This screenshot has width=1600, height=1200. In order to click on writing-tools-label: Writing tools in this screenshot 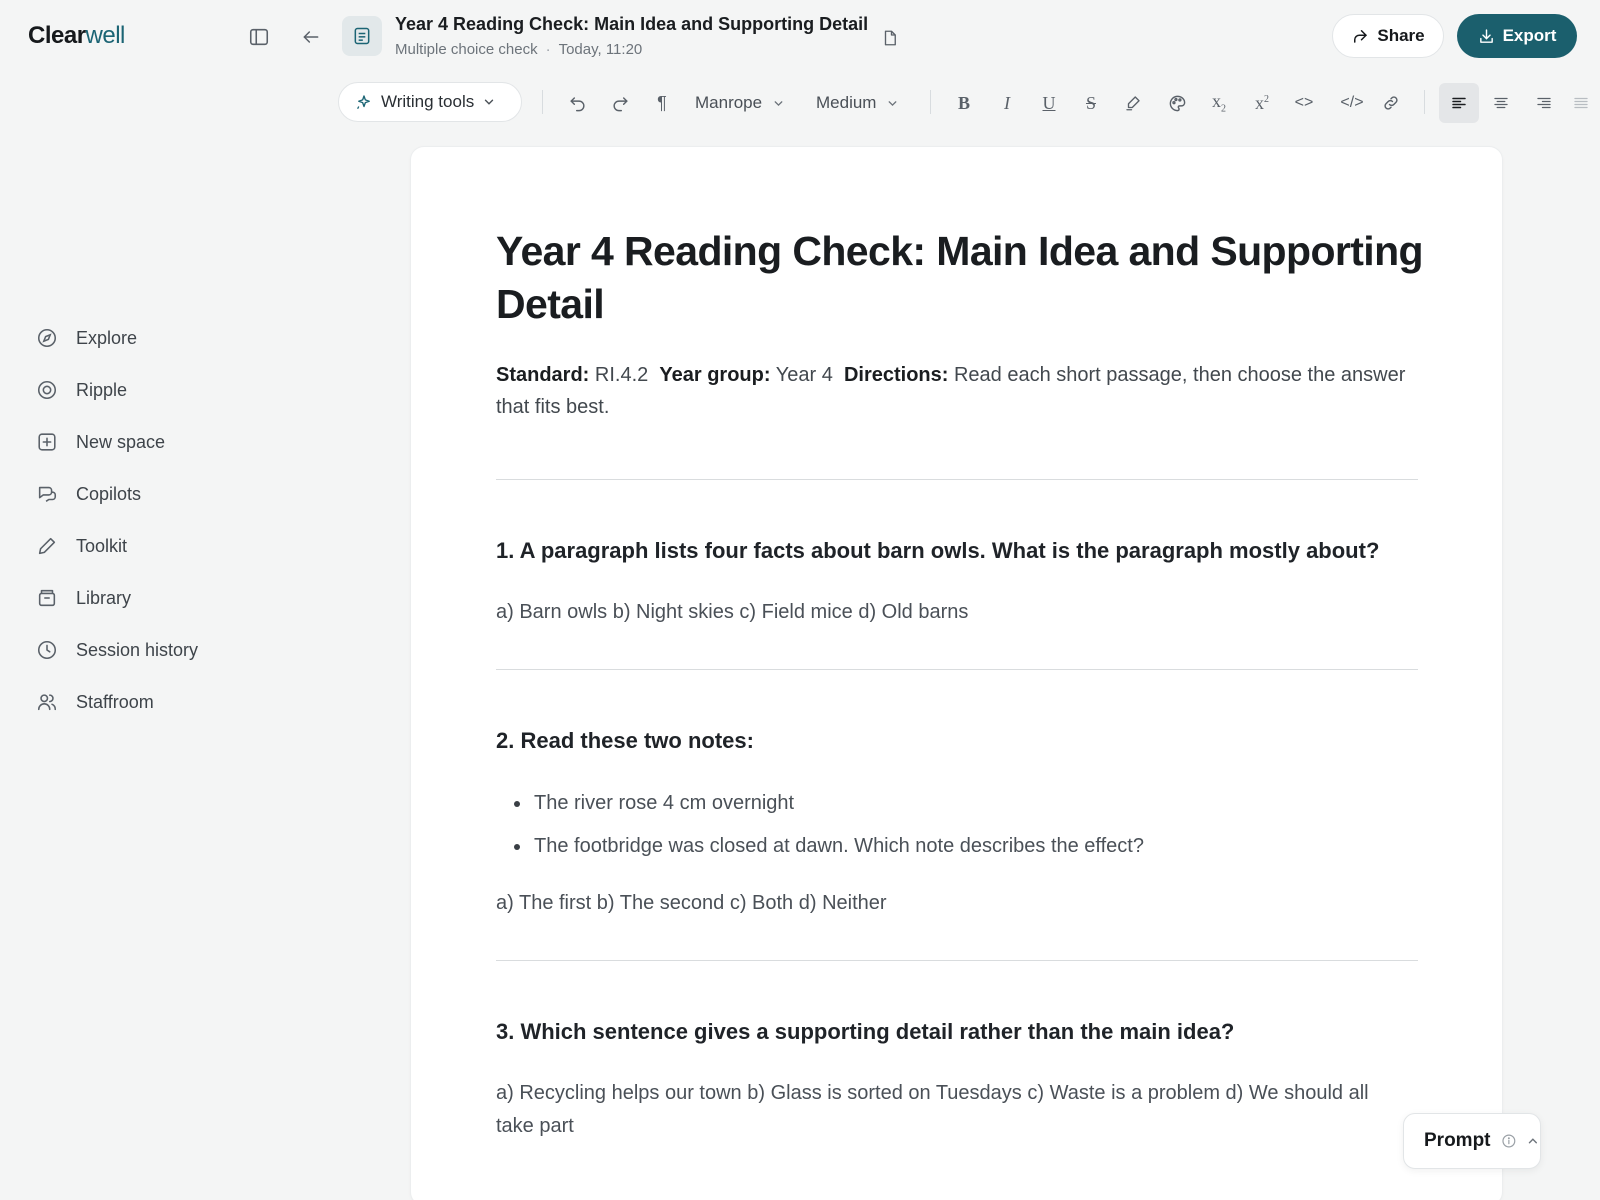, I will do `click(428, 101)`.